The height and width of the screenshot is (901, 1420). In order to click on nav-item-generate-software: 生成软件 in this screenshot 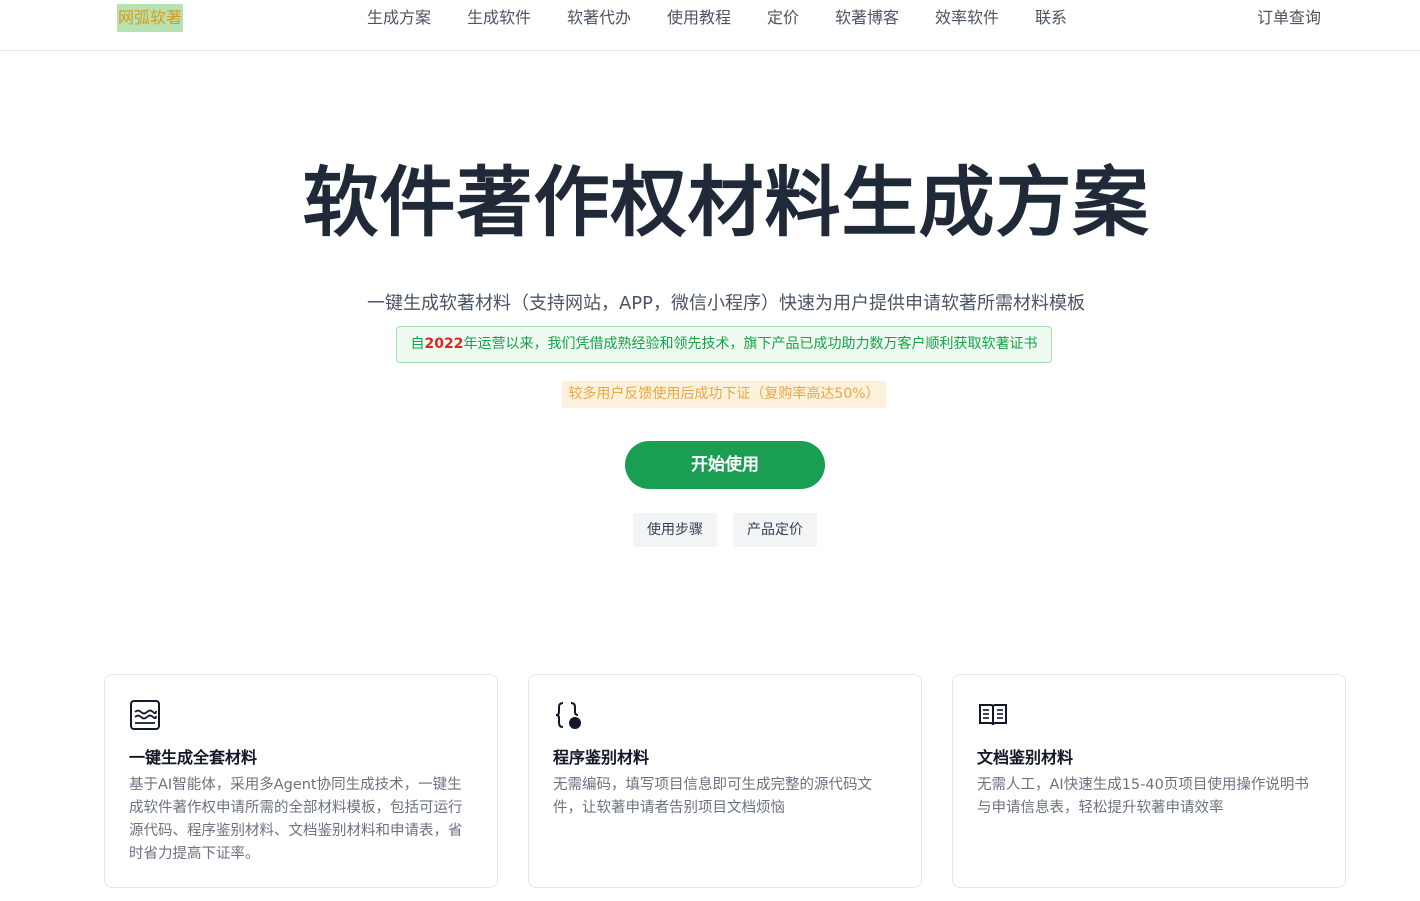, I will do `click(499, 18)`.